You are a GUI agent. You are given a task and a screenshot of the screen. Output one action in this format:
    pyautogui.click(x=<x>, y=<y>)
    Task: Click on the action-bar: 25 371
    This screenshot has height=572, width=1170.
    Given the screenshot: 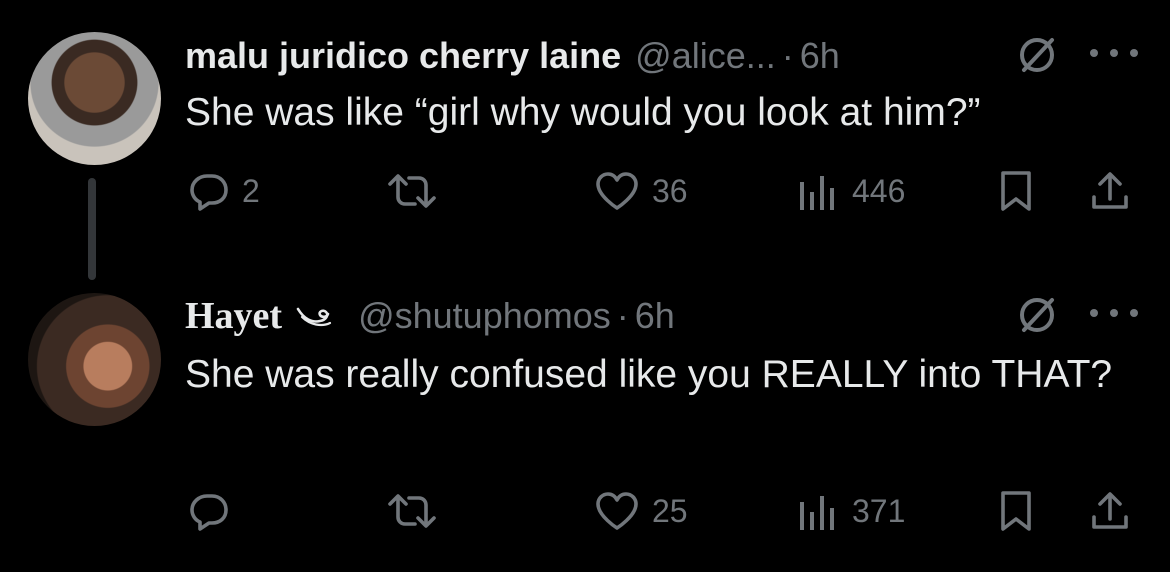 What is the action you would take?
    pyautogui.click(x=585, y=511)
    